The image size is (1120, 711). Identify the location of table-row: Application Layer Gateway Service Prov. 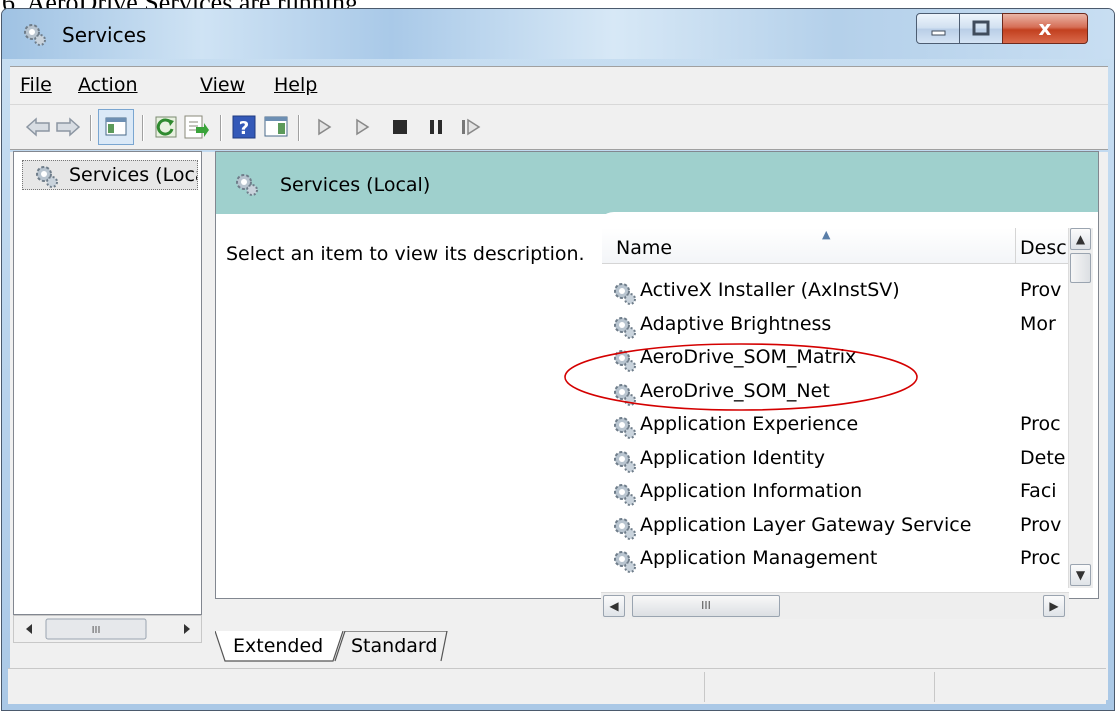
(837, 527).